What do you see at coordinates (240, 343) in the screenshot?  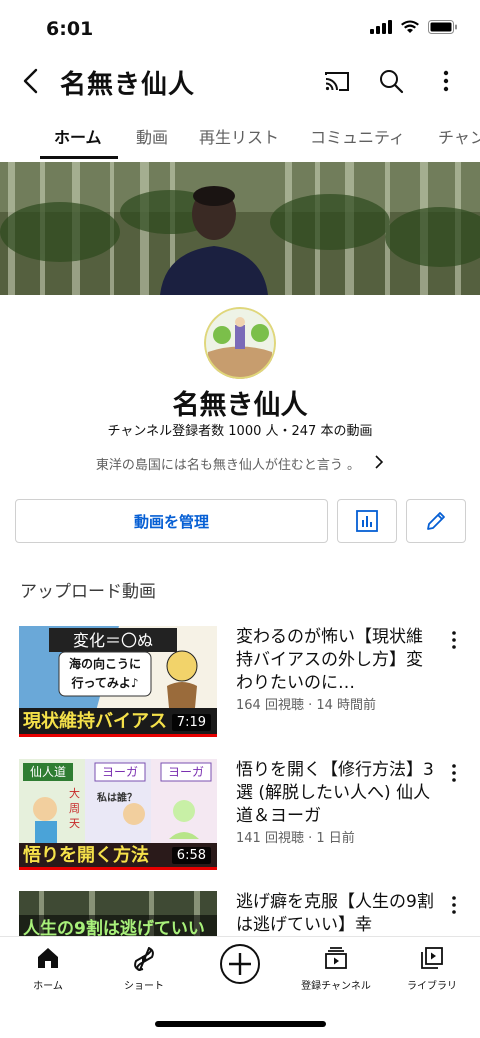 I see `channel-avatar` at bounding box center [240, 343].